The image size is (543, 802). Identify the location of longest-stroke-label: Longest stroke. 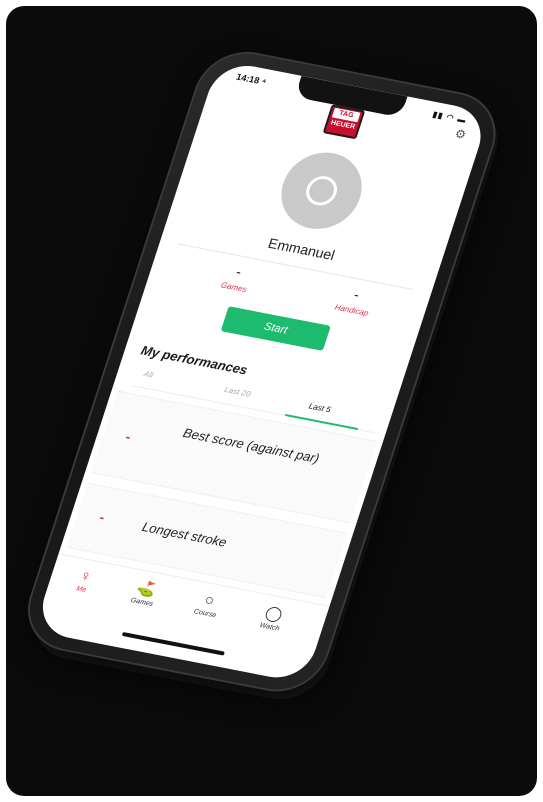
(184, 534).